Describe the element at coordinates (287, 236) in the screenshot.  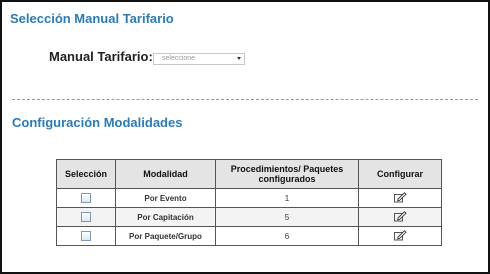
I see `count-cell: 6` at that location.